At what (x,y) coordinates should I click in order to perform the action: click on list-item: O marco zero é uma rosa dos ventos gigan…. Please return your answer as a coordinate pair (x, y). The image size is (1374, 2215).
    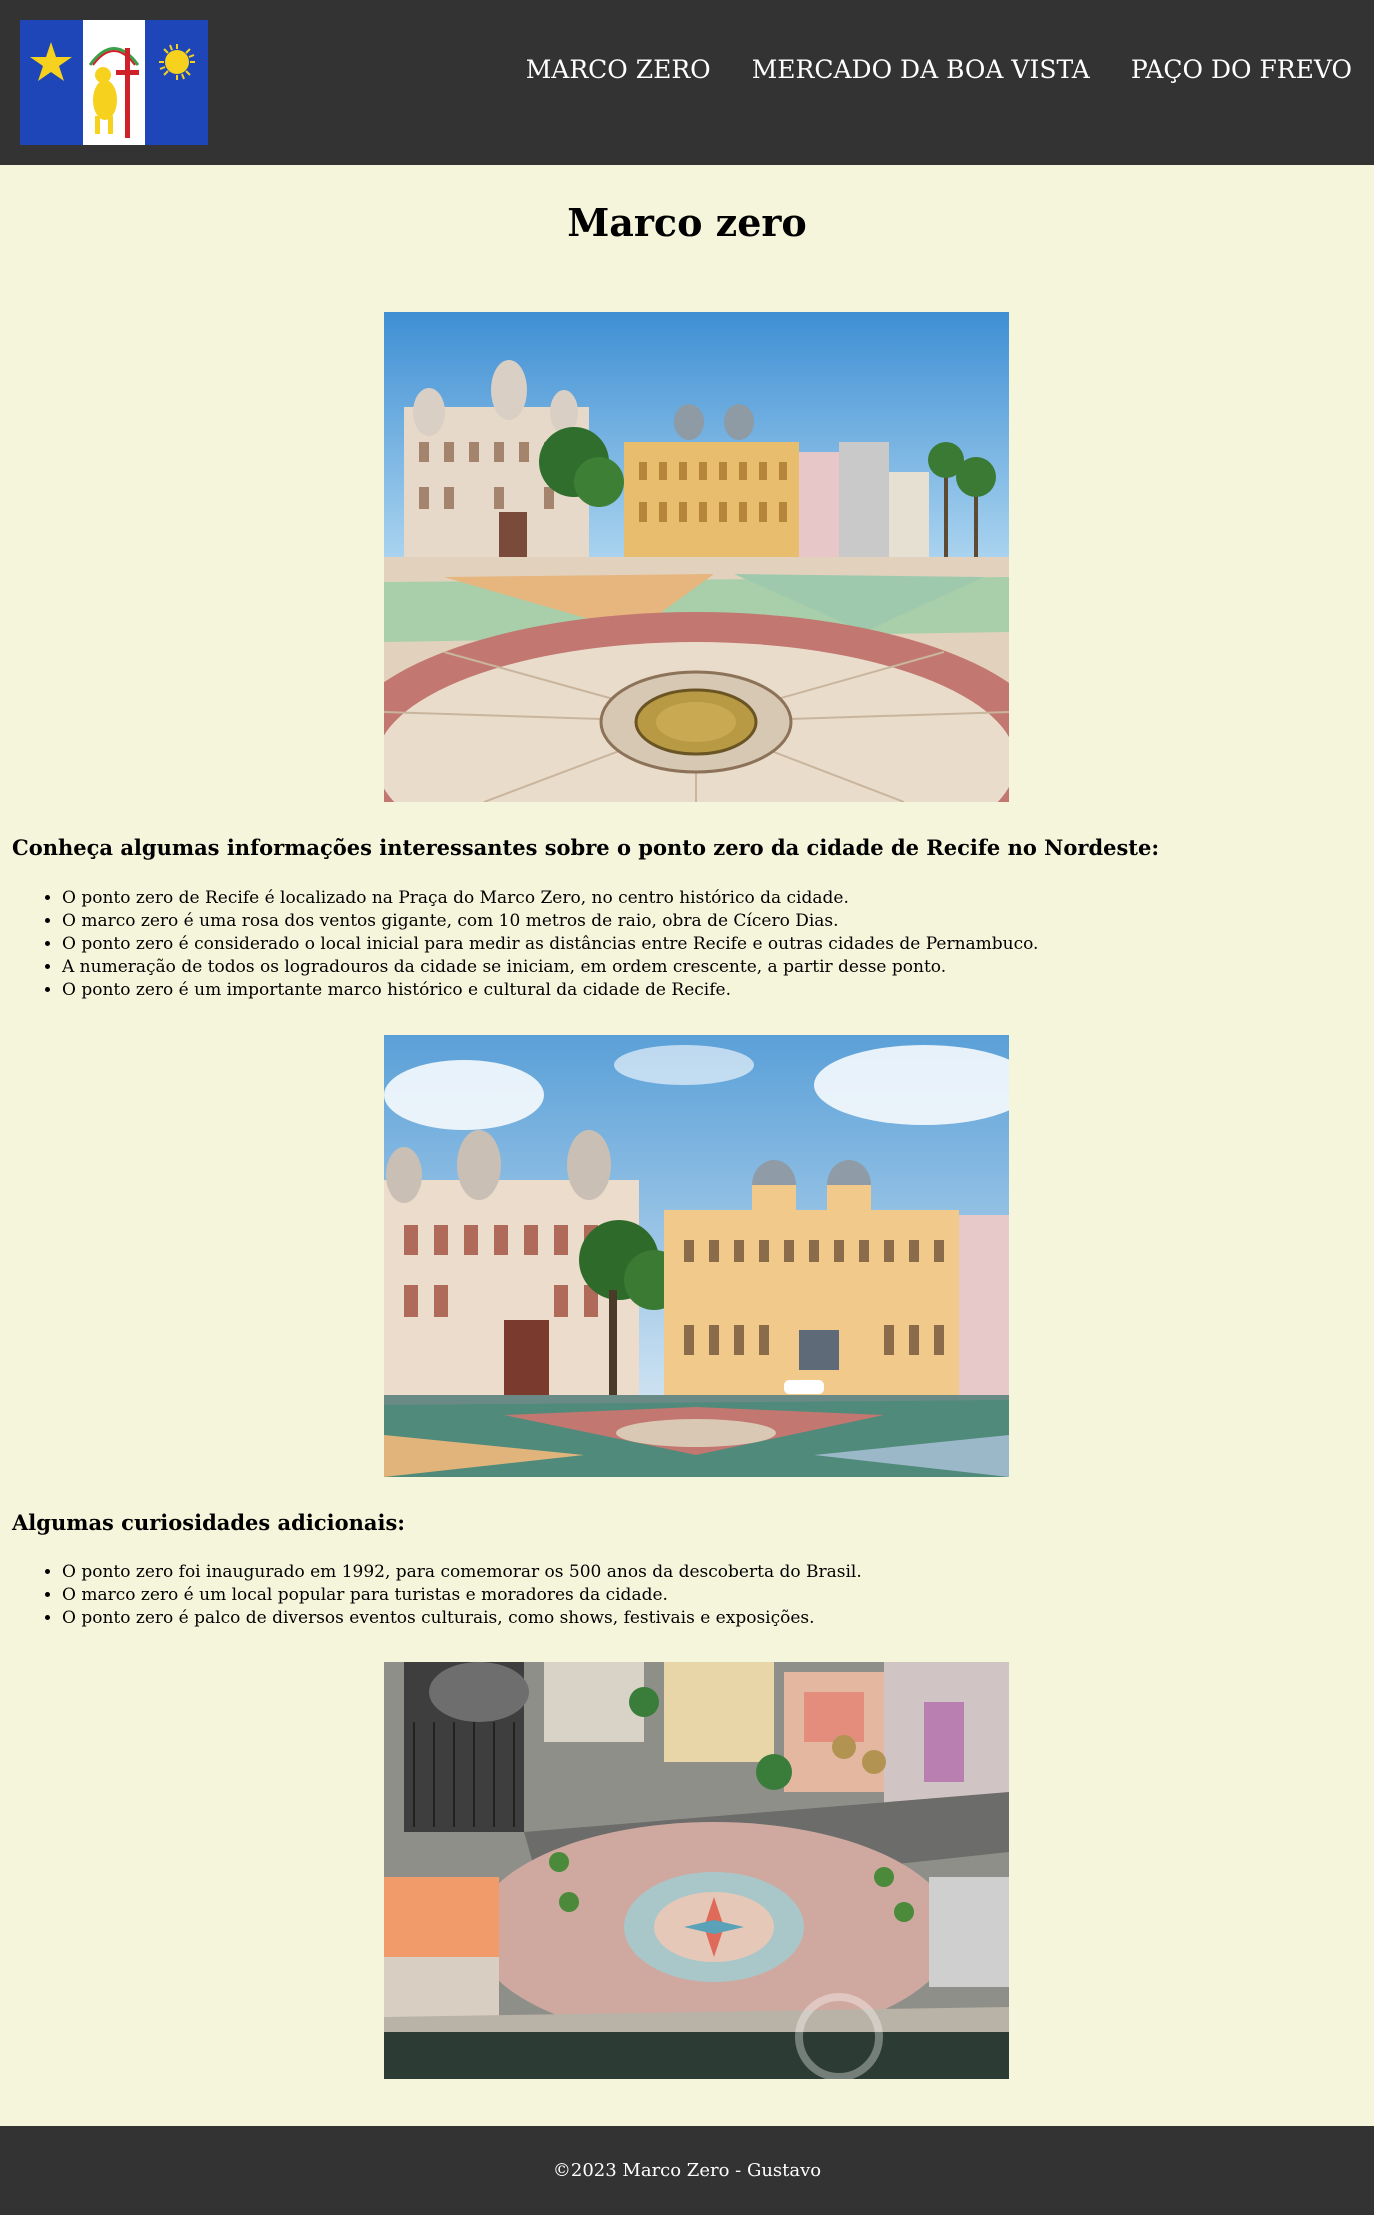
    Looking at the image, I should click on (550, 921).